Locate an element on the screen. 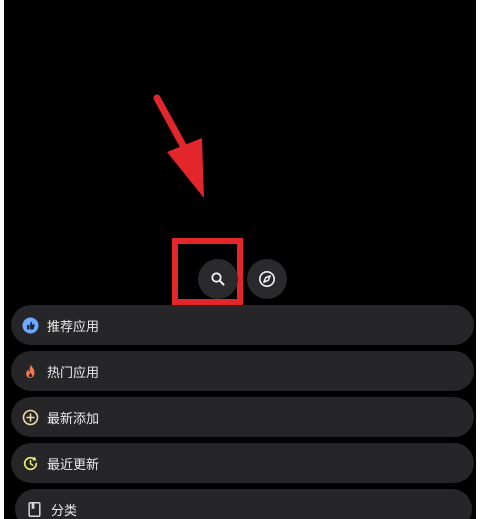 The image size is (481, 519). compass-icon is located at coordinates (267, 279).